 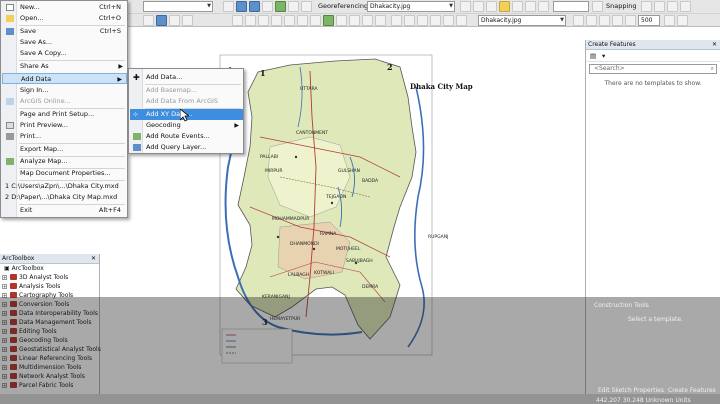 What do you see at coordinates (478, 6) in the screenshot?
I see `rotate-icon` at bounding box center [478, 6].